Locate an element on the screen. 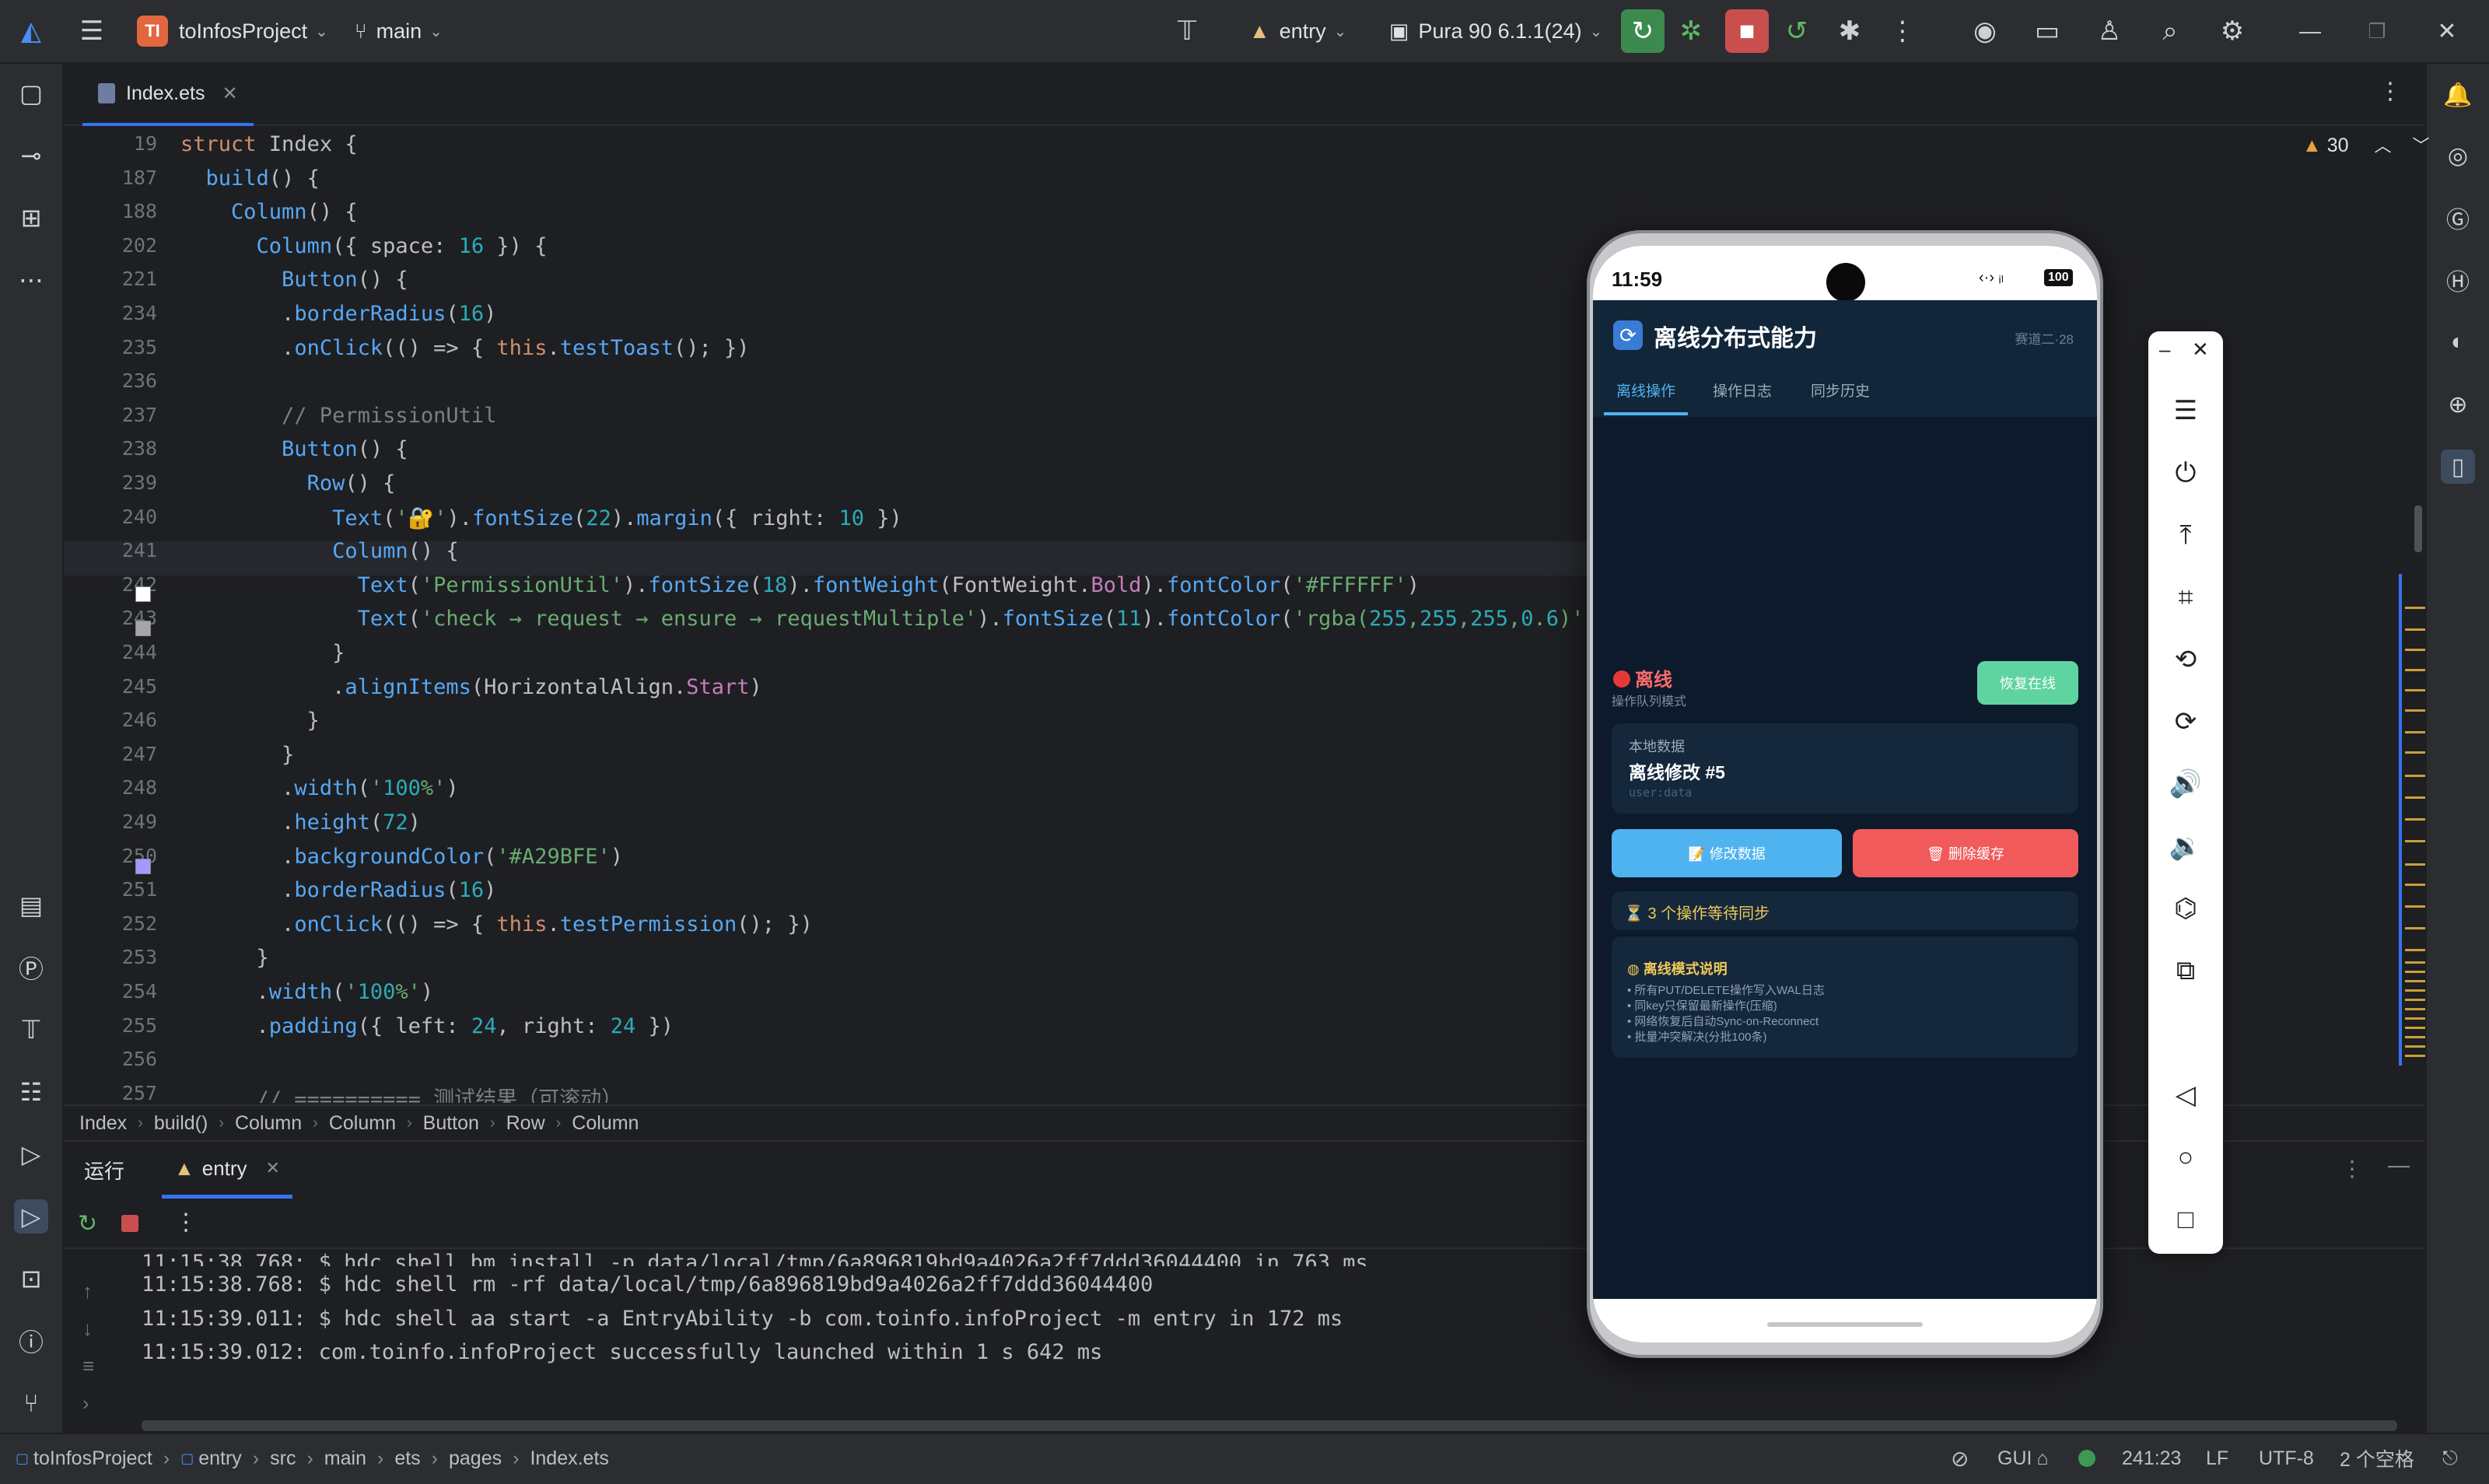 This screenshot has height=1484, width=2489. emu-menu-icon: ☰ is located at coordinates (2186, 411).